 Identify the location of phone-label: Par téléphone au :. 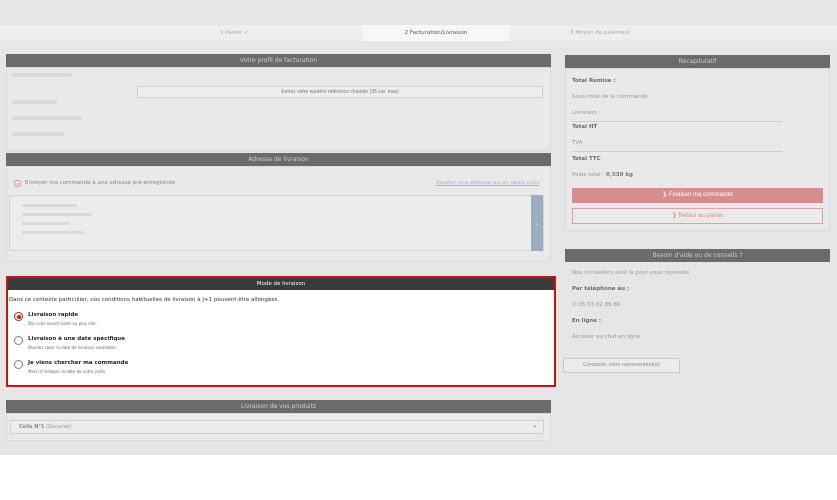
(601, 289).